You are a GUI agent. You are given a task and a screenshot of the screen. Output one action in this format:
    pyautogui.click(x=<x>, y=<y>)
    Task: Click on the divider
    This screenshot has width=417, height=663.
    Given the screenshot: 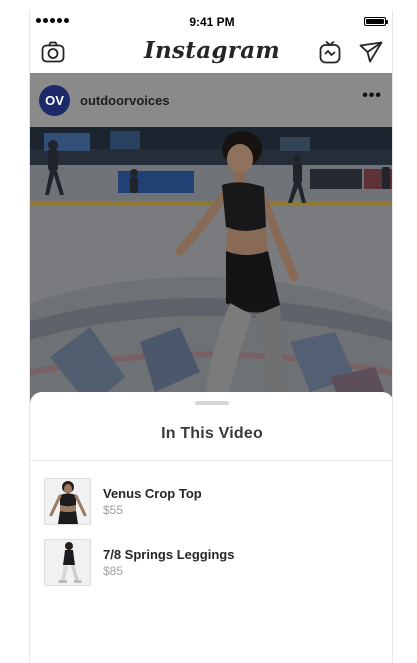 What is the action you would take?
    pyautogui.click(x=211, y=460)
    